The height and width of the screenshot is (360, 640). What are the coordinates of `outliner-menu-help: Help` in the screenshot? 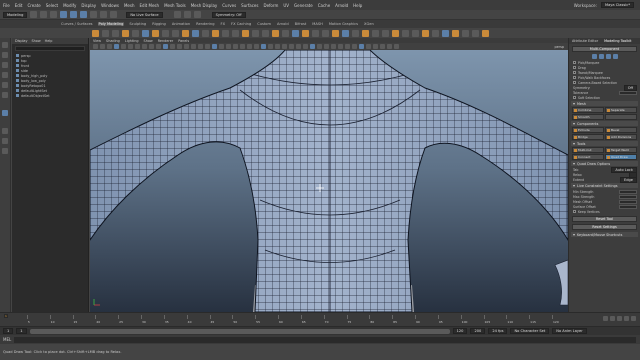 It's located at (49, 41).